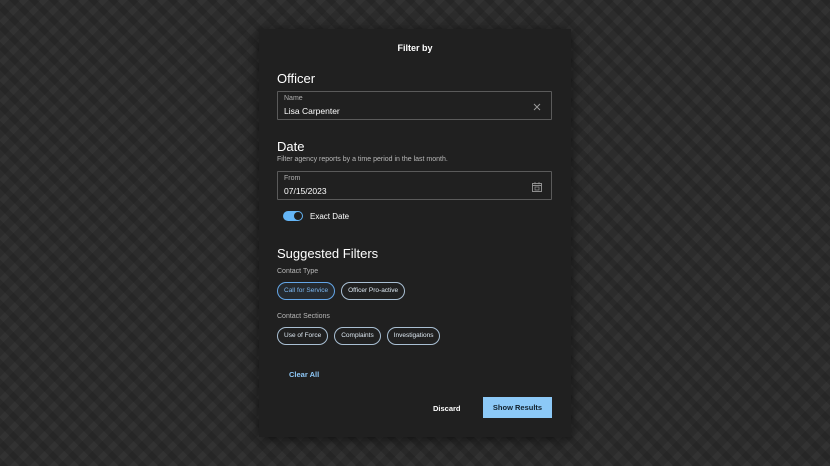 The height and width of the screenshot is (466, 830). I want to click on officer-name-field: Name Lisa Carpenter, so click(414, 105).